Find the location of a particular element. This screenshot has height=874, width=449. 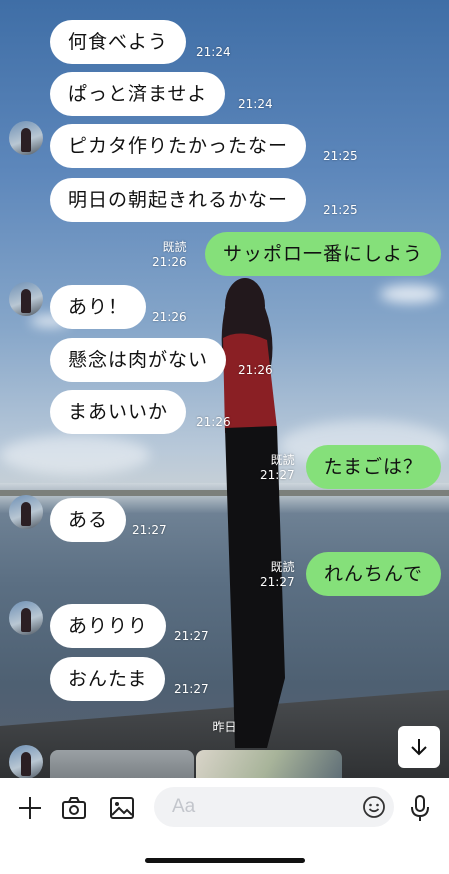

image-thumbnails is located at coordinates (196, 765).